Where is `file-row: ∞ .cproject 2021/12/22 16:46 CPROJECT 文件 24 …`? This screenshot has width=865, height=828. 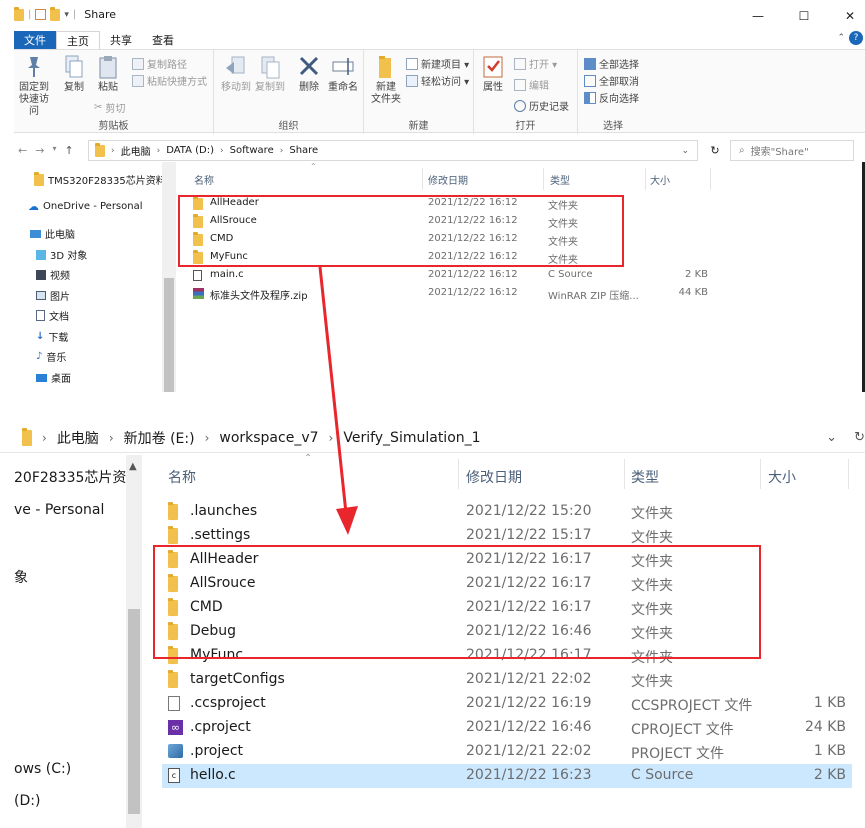
file-row: ∞ .cproject 2021/12/22 16:46 CPROJECT 文件 24 … is located at coordinates (507, 728).